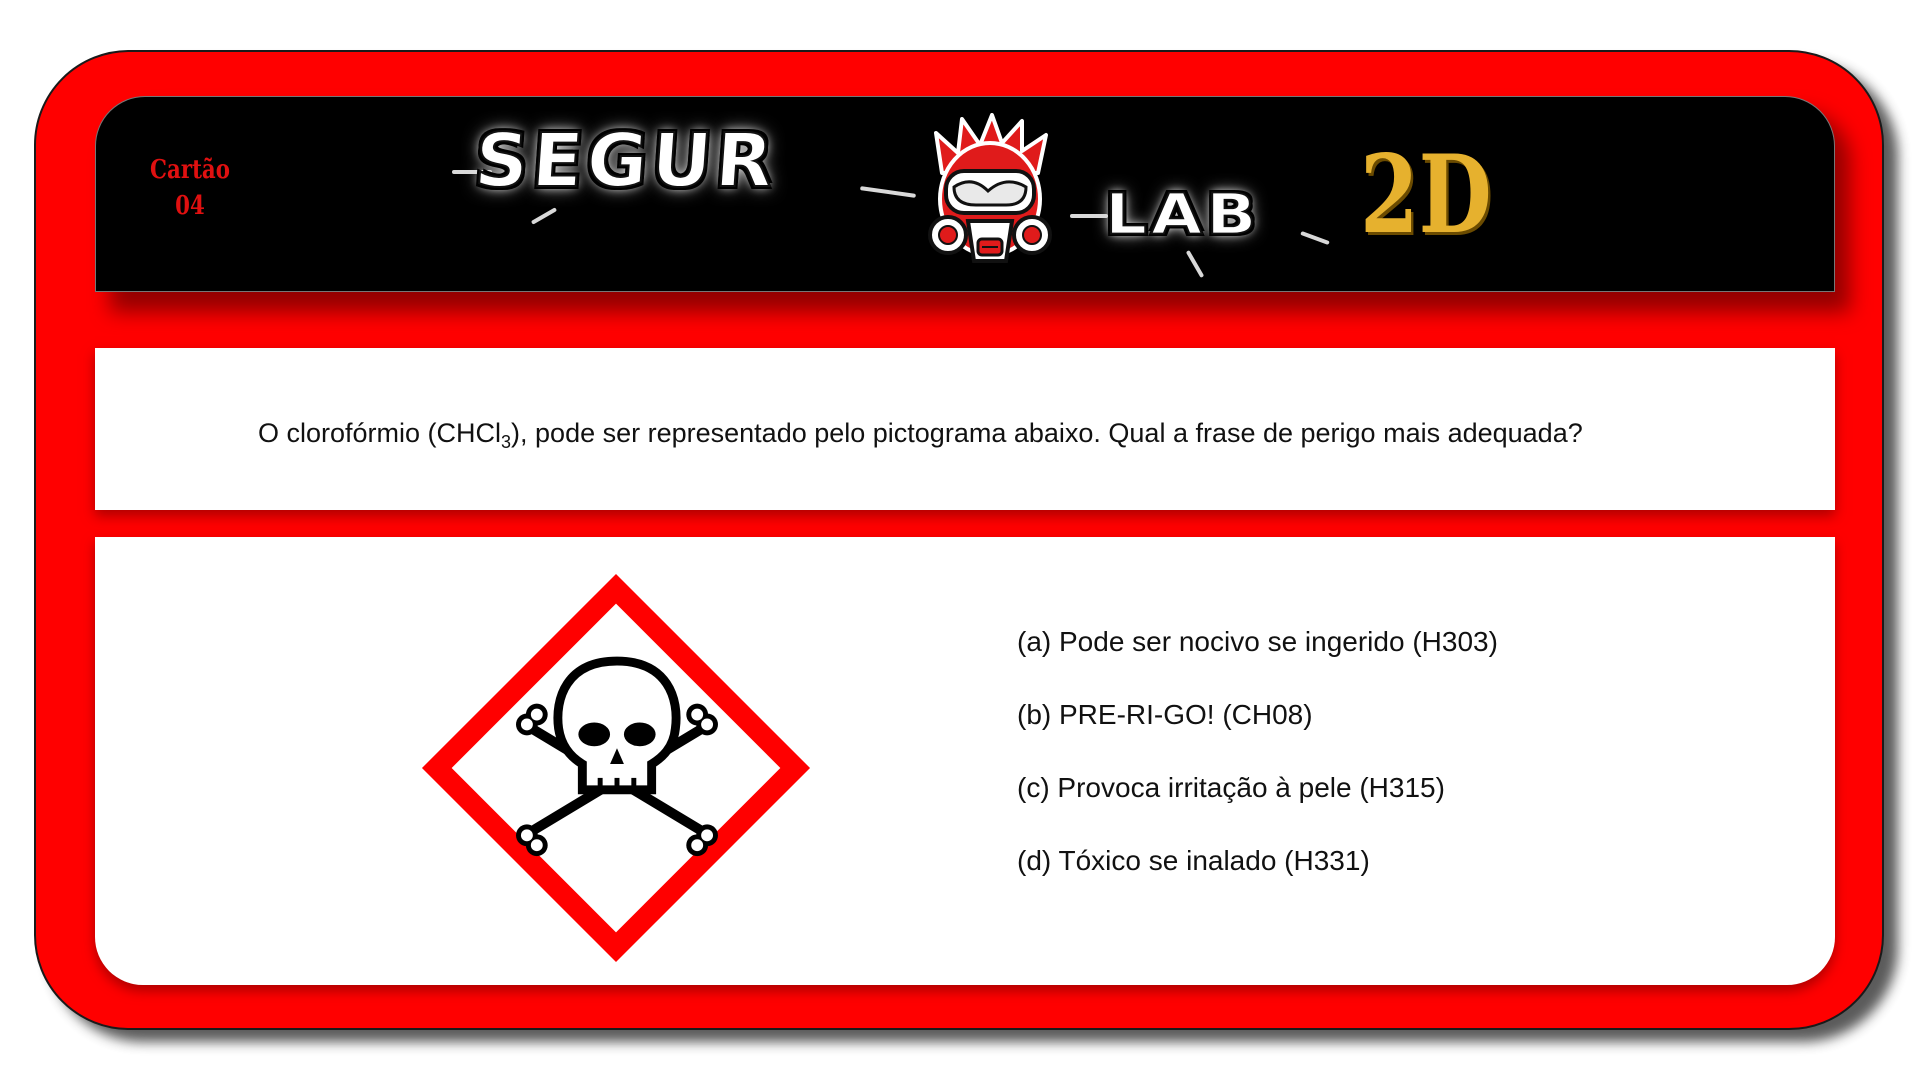  I want to click on question-subscript: 3, so click(506, 442).